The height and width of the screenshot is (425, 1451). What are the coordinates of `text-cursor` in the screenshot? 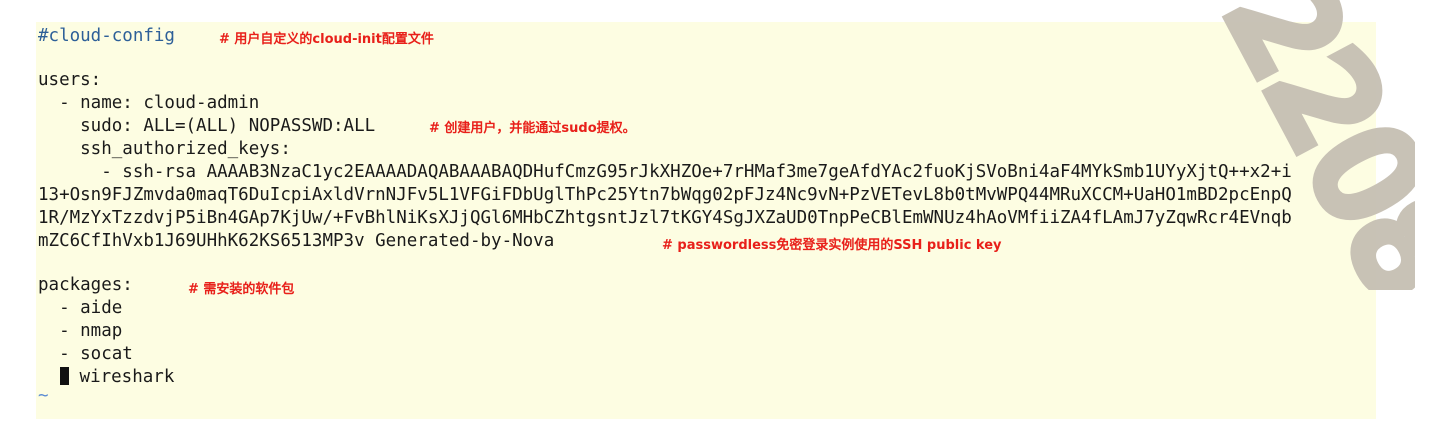 It's located at (64, 376).